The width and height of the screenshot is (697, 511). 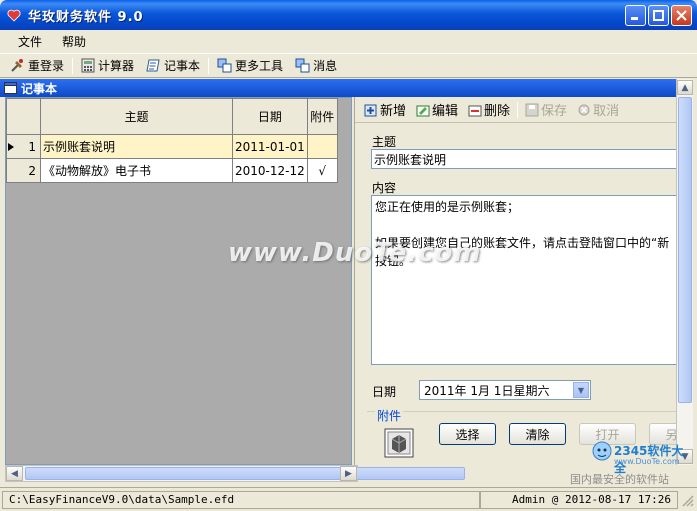 What do you see at coordinates (23, 170) in the screenshot?
I see `row-indicator: 2` at bounding box center [23, 170].